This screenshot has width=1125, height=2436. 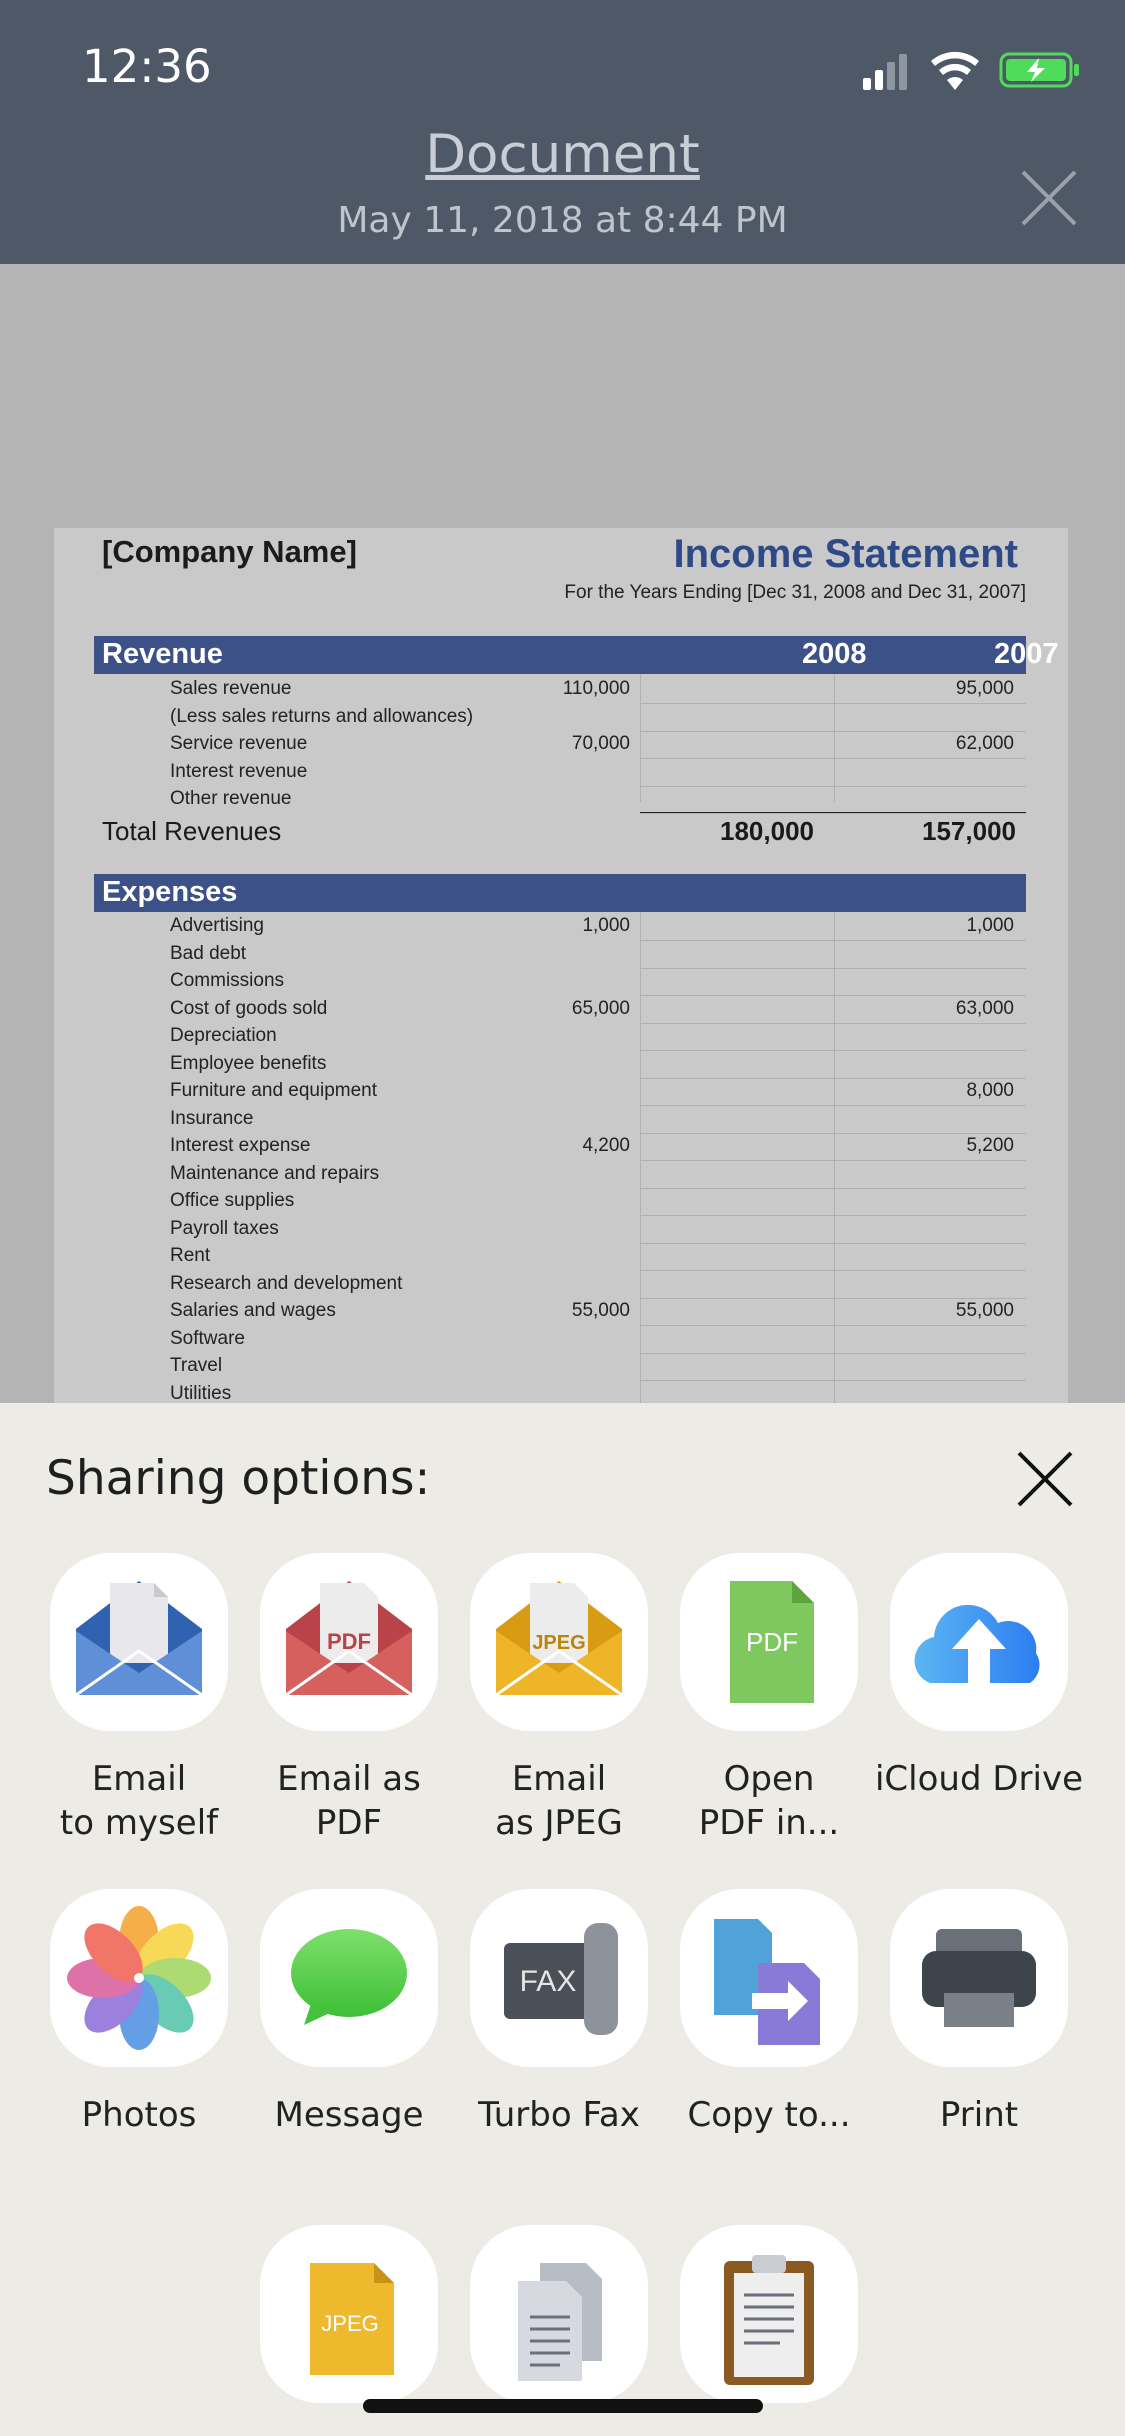 I want to click on line-item-label: Sales revenue, so click(x=231, y=688).